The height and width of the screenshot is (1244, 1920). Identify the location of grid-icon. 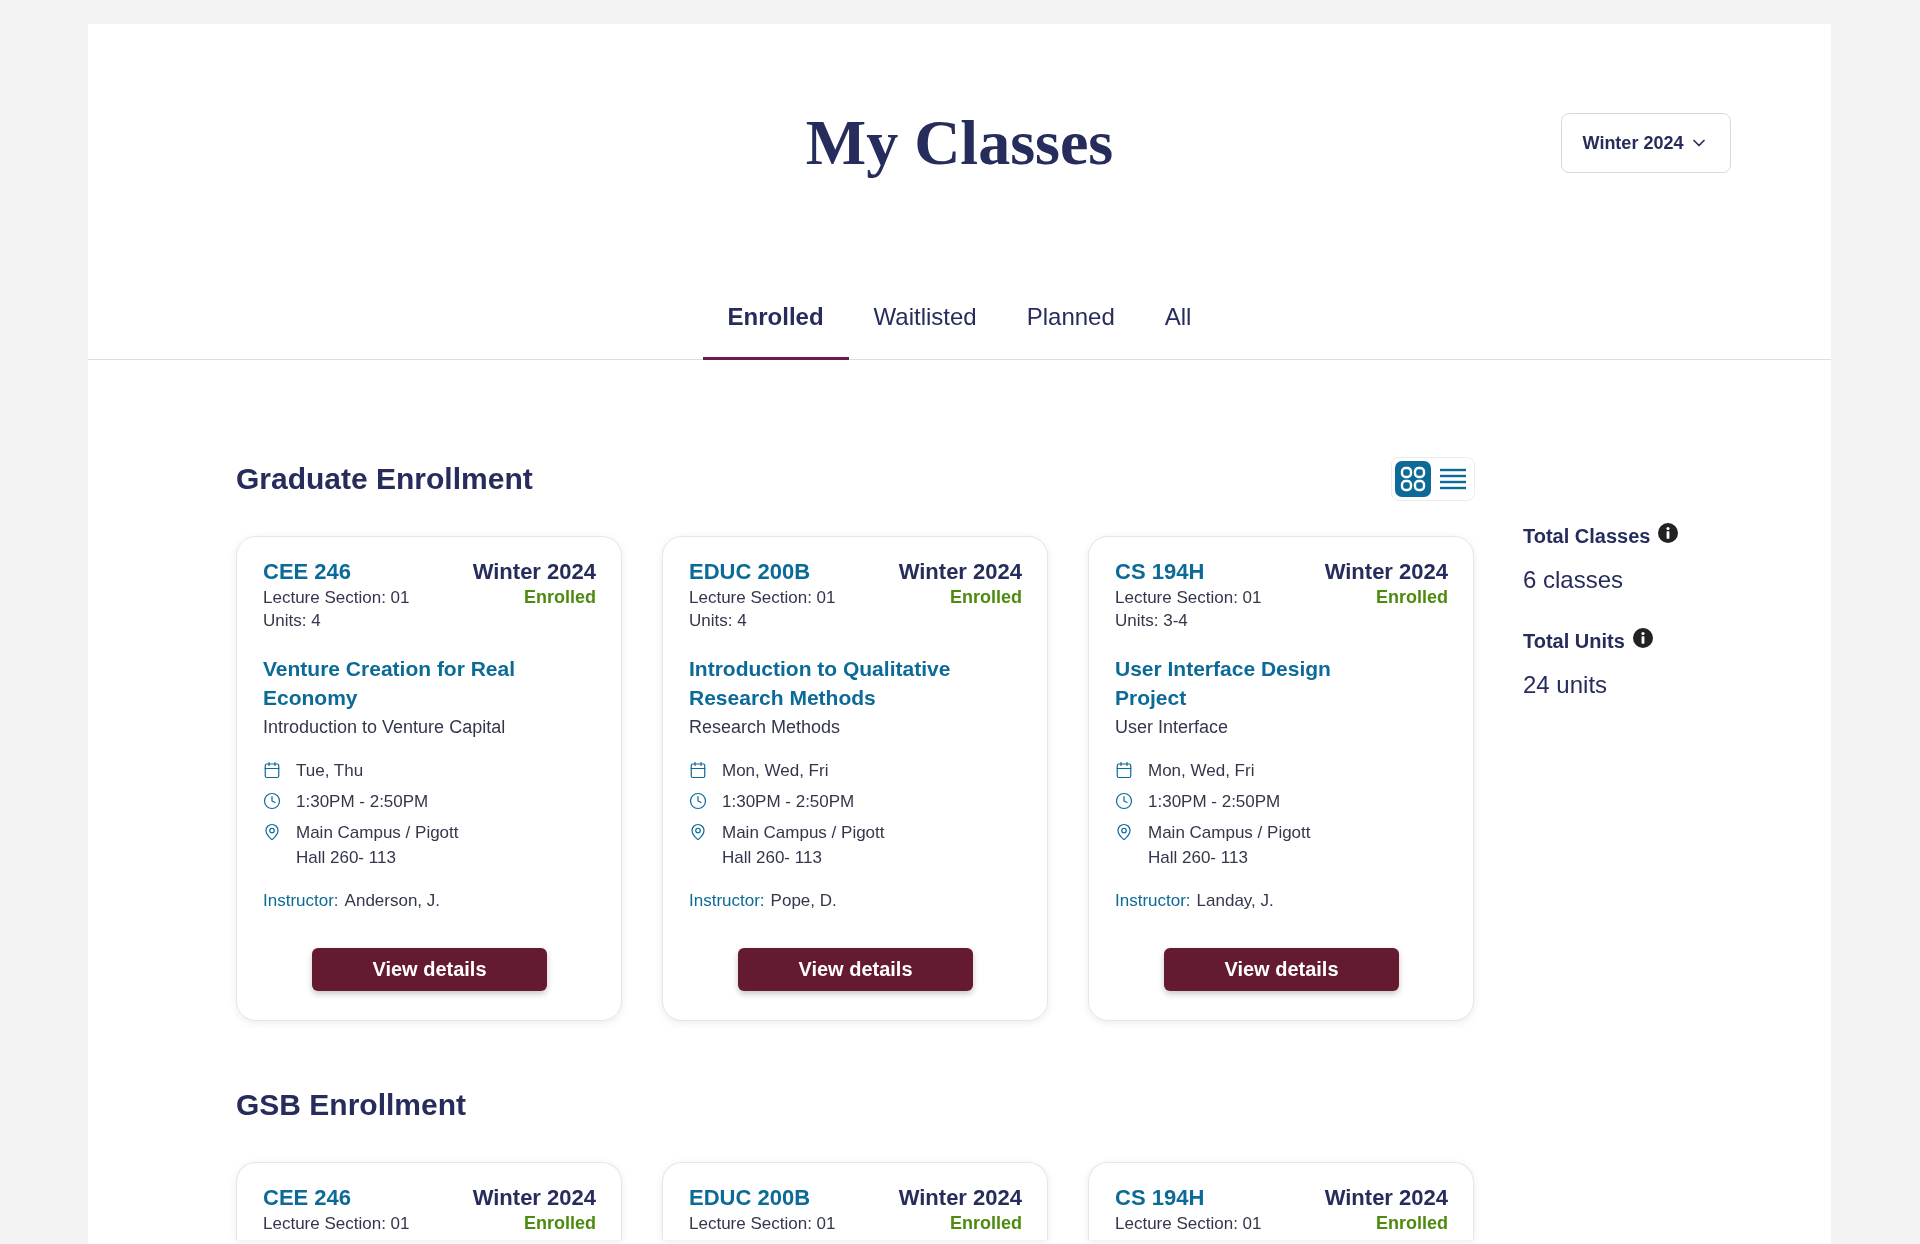
(1413, 479).